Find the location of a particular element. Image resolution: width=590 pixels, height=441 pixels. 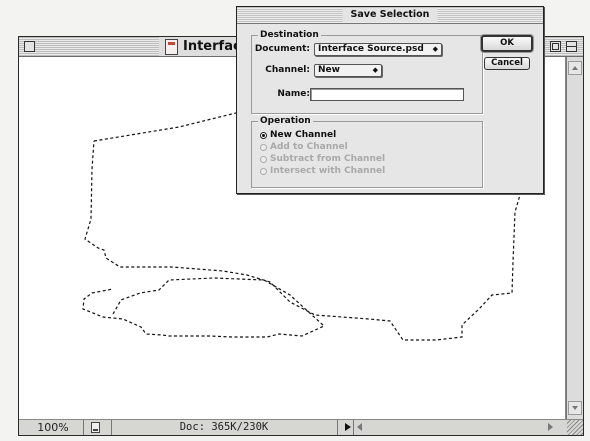

document-size-info: Doc: 365K/230K is located at coordinates (224, 427).